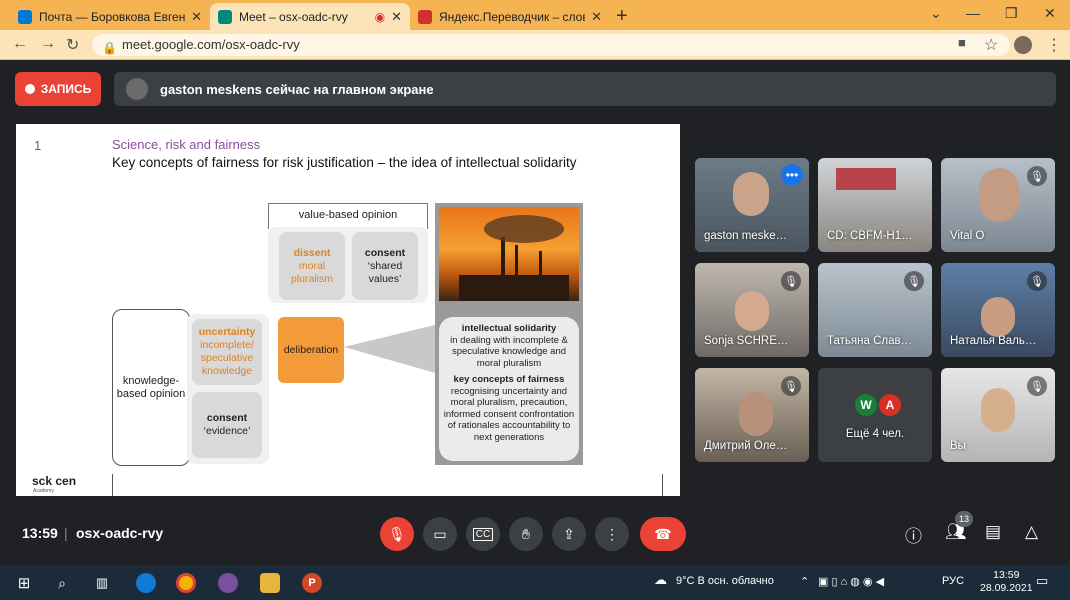 The height and width of the screenshot is (600, 1070). What do you see at coordinates (851, 581) in the screenshot?
I see `tray-icons: ▣ ▯ ⌂ ◍ ◉ ◀` at bounding box center [851, 581].